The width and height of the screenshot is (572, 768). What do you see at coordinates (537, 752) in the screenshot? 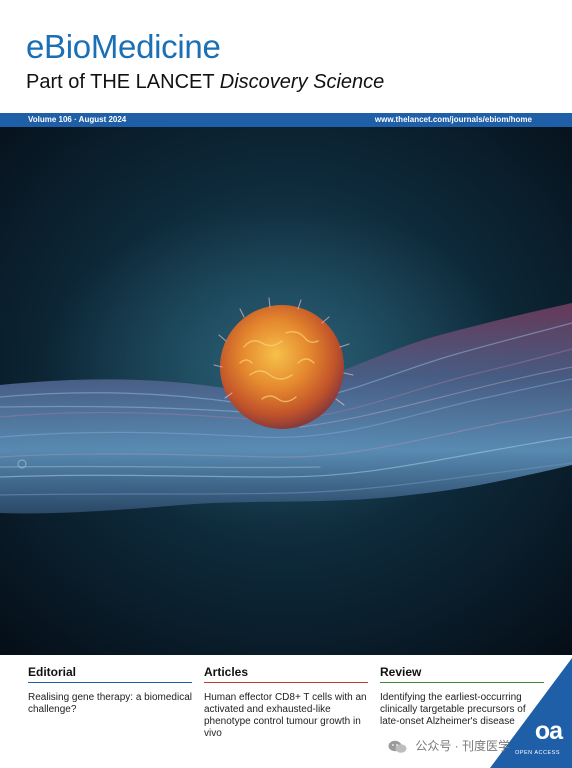
I see `oa-sublabel: OPEN ACCESS` at bounding box center [537, 752].